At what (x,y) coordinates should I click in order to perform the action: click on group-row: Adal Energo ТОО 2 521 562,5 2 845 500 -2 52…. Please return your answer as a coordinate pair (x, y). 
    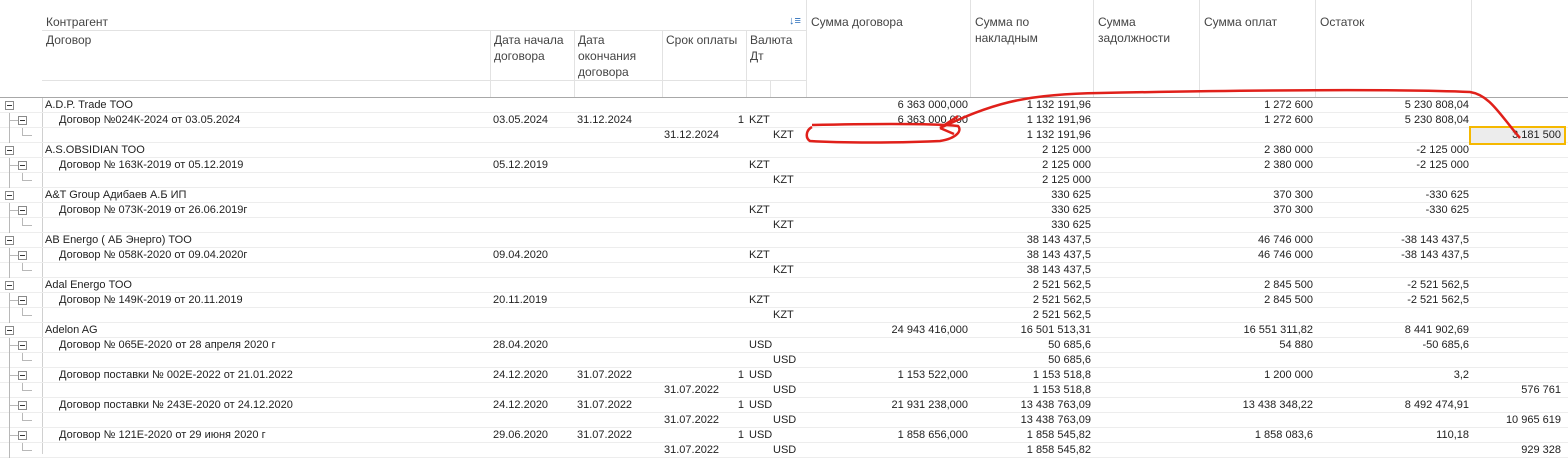
    Looking at the image, I should click on (784, 285).